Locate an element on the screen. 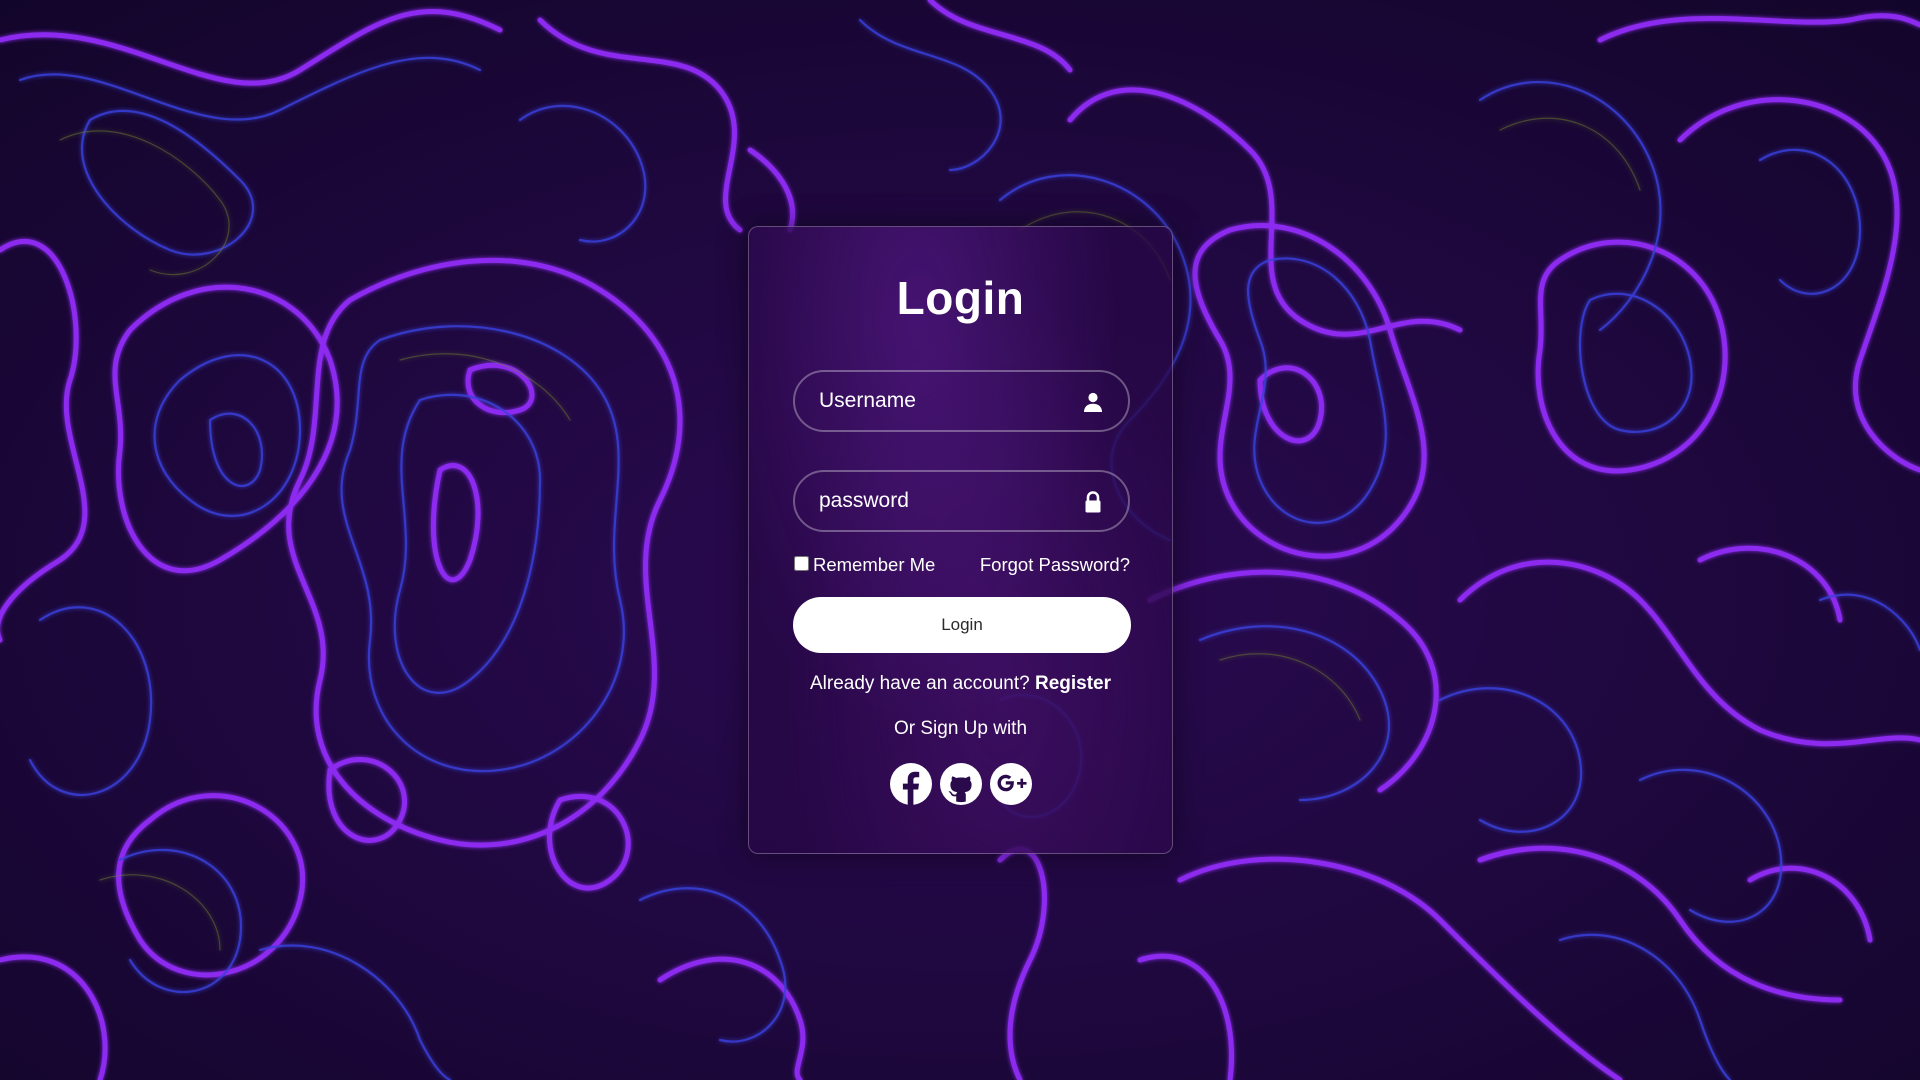 This screenshot has width=1920, height=1080. register-prompt-text: Already have an account? is located at coordinates (922, 683).